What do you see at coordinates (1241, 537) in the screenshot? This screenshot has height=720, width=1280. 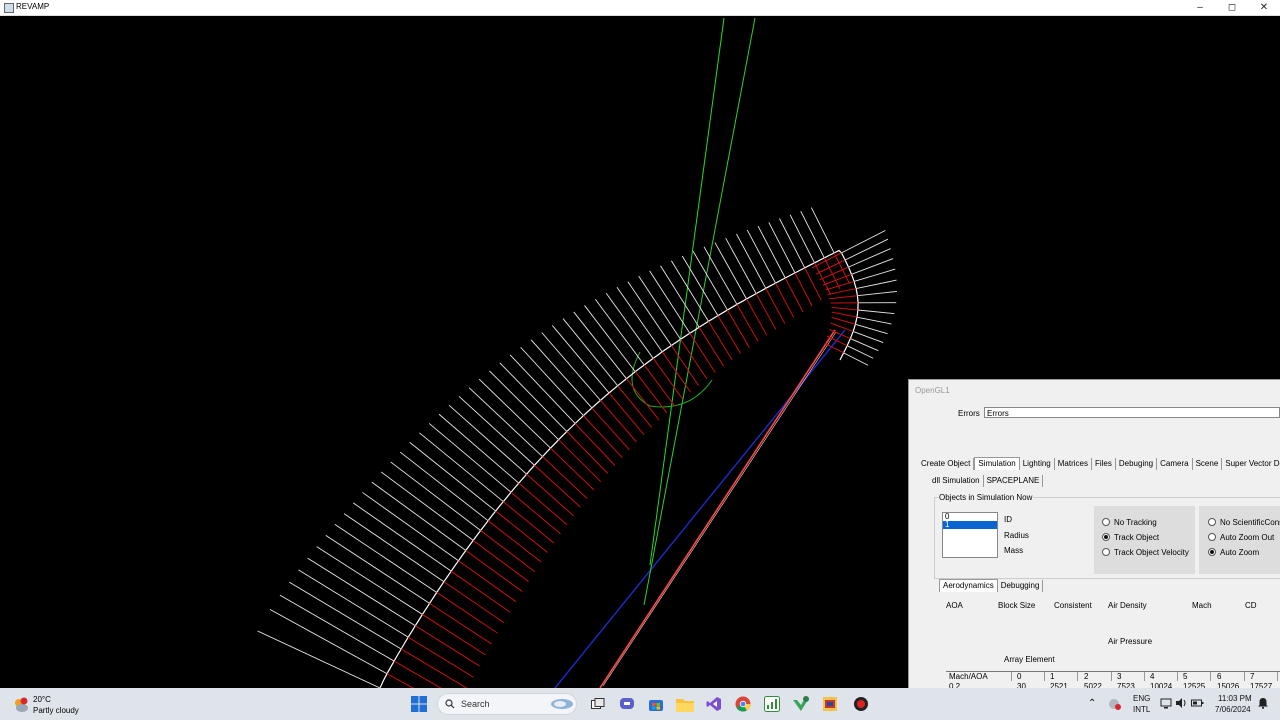 I see `auto-zoom-out-radio: Auto Zoom Out` at bounding box center [1241, 537].